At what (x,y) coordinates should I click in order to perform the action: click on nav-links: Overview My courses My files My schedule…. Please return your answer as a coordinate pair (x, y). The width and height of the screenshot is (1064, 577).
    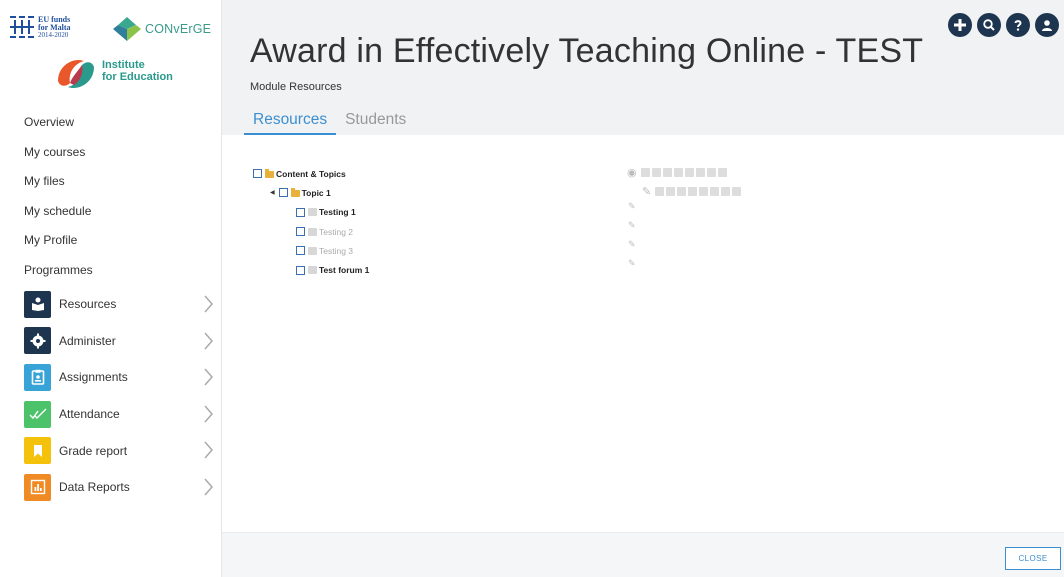
    Looking at the image, I should click on (58, 198).